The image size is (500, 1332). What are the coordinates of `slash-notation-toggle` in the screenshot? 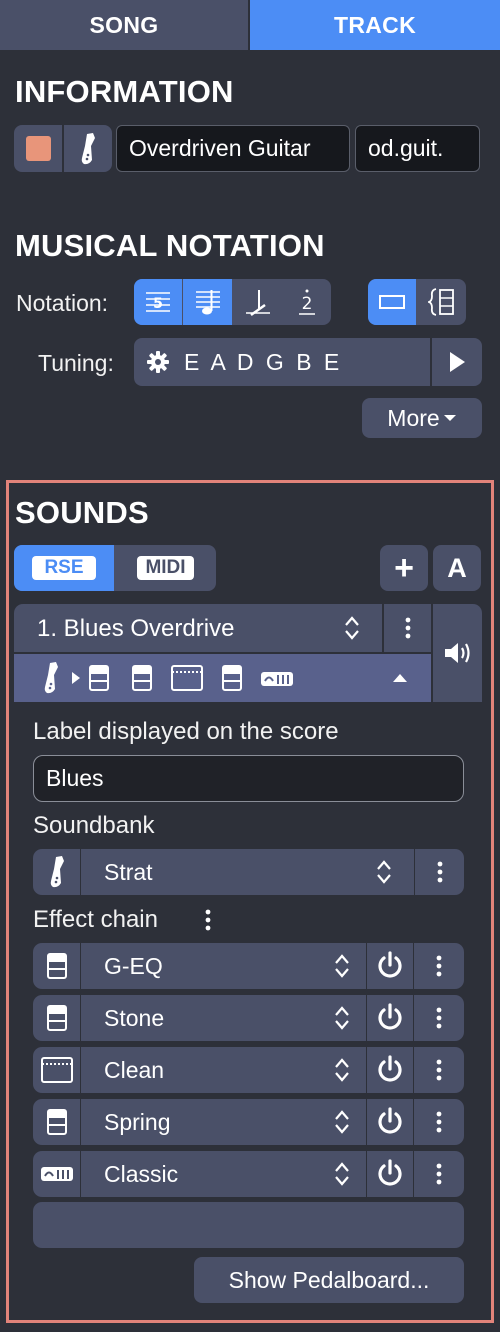 It's located at (257, 302).